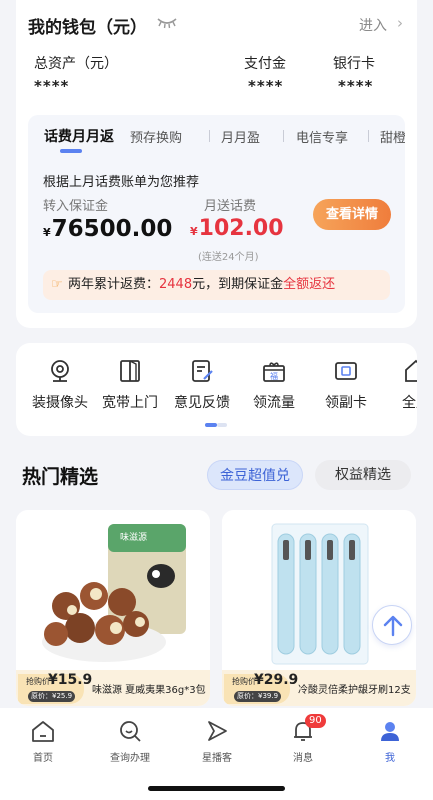 The width and height of the screenshot is (433, 800). I want to click on refund-emphasis: 全额返还, so click(309, 284).